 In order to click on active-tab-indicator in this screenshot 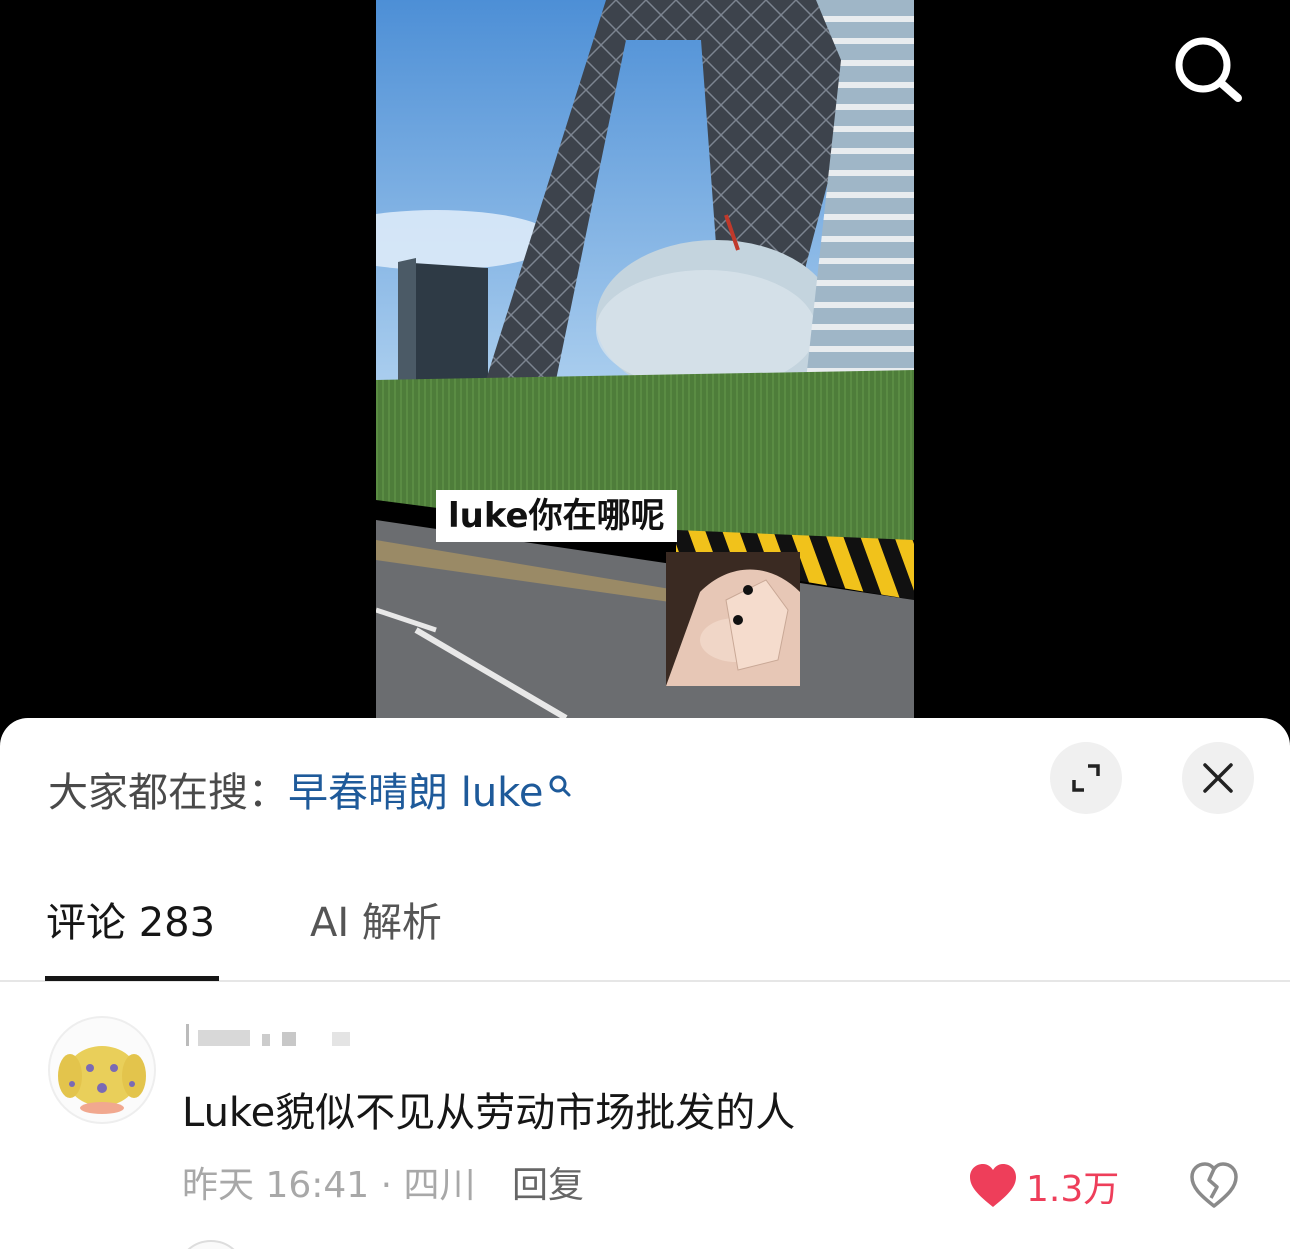, I will do `click(132, 978)`.